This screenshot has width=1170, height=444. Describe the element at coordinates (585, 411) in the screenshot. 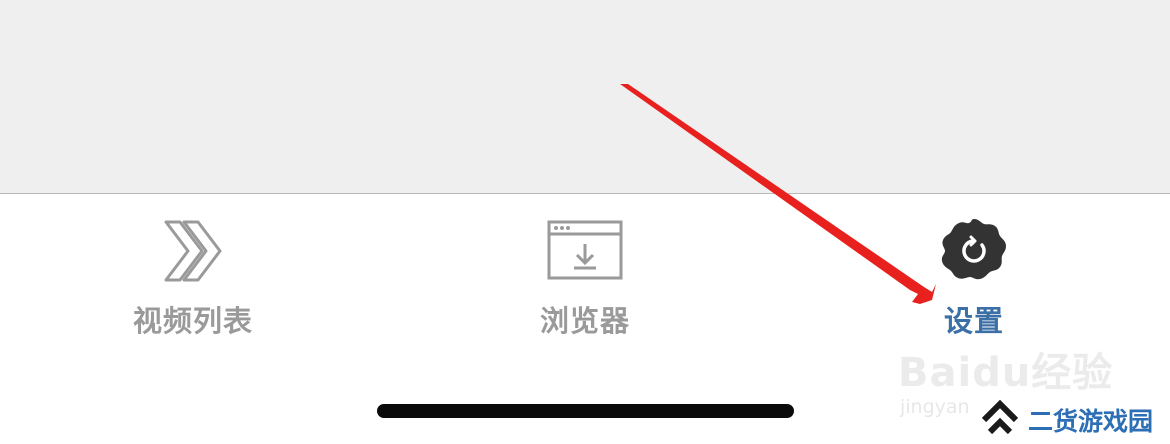

I see `home-indicator` at that location.